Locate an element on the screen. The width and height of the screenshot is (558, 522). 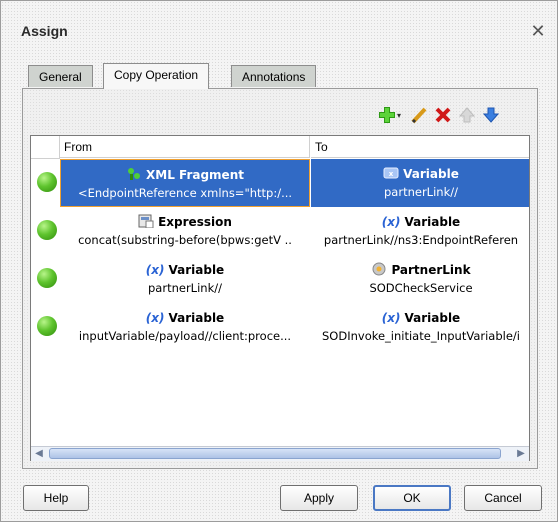
arrow-up-icon is located at coordinates (467, 115).